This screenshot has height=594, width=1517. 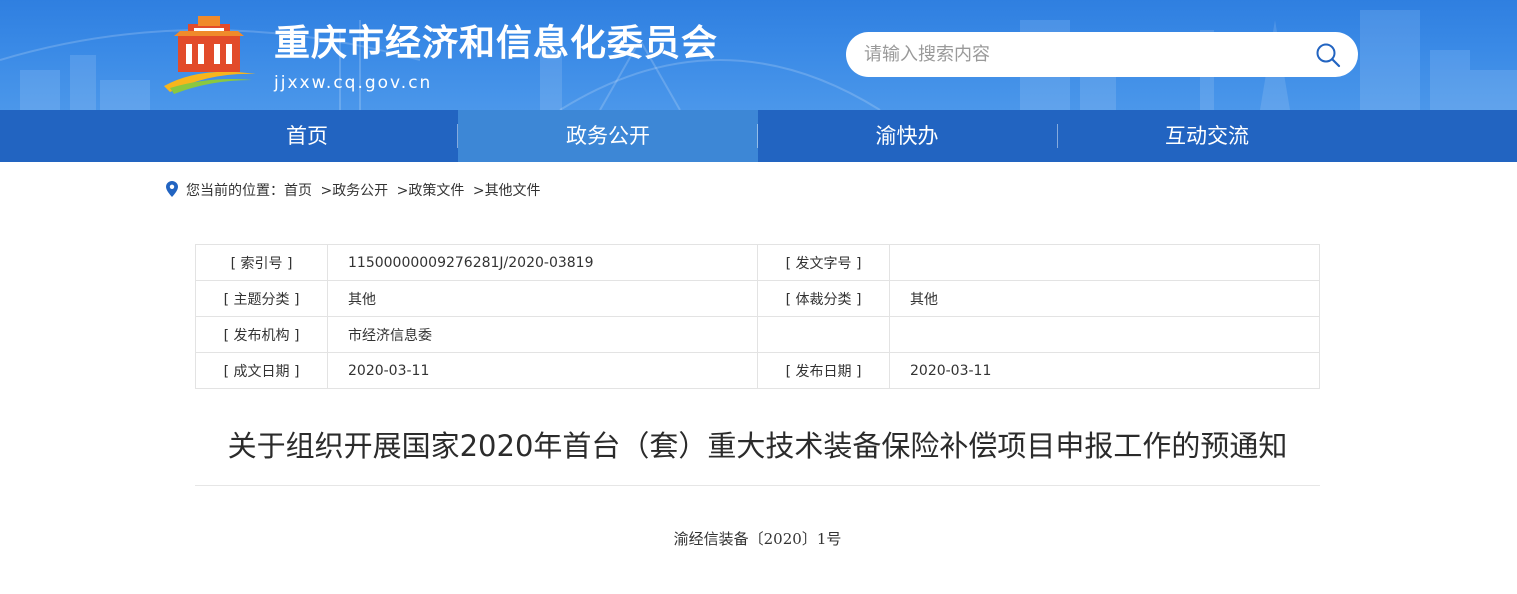 I want to click on meta-label: [ 发布日期 ], so click(x=823, y=370).